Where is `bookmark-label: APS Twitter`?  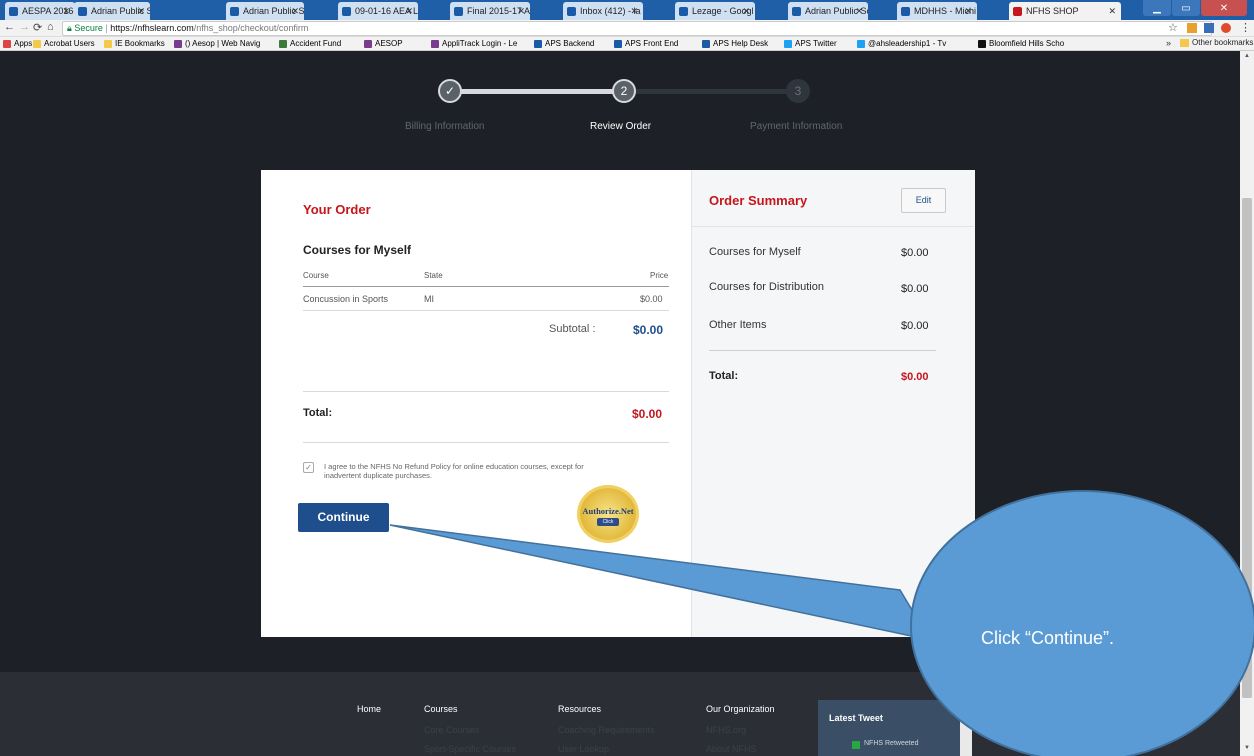
bookmark-label: APS Twitter is located at coordinates (816, 43).